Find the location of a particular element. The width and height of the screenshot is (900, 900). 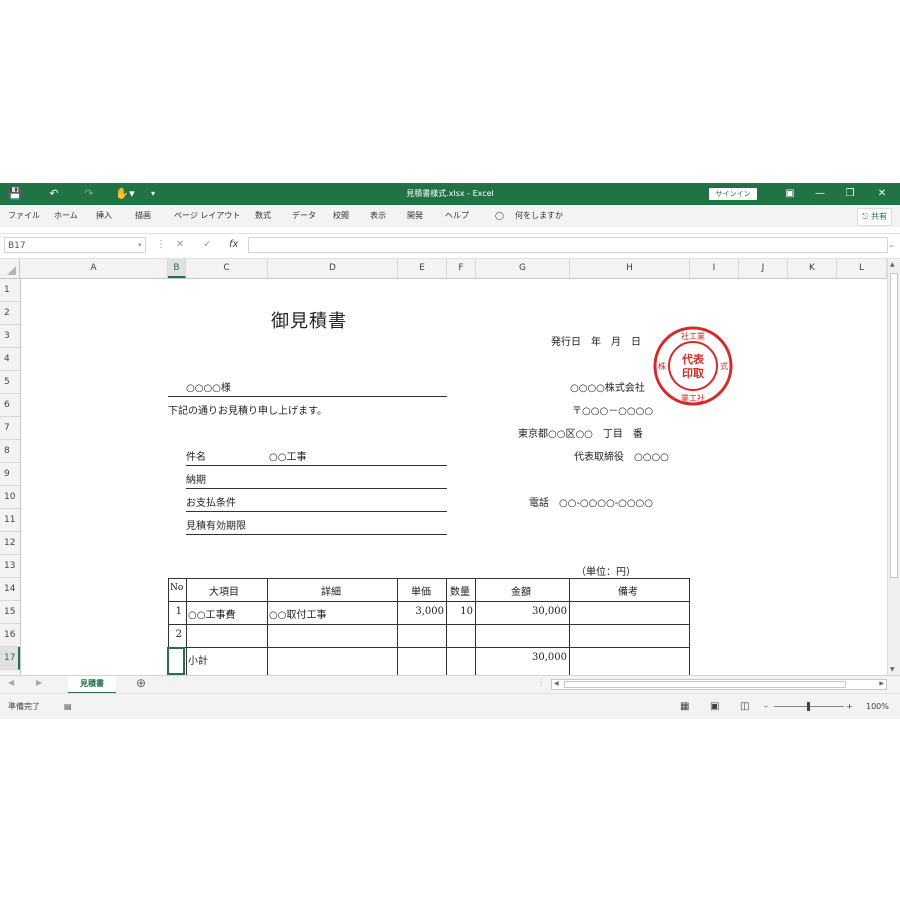

expand-formula-icon: ⌄ is located at coordinates (891, 245).